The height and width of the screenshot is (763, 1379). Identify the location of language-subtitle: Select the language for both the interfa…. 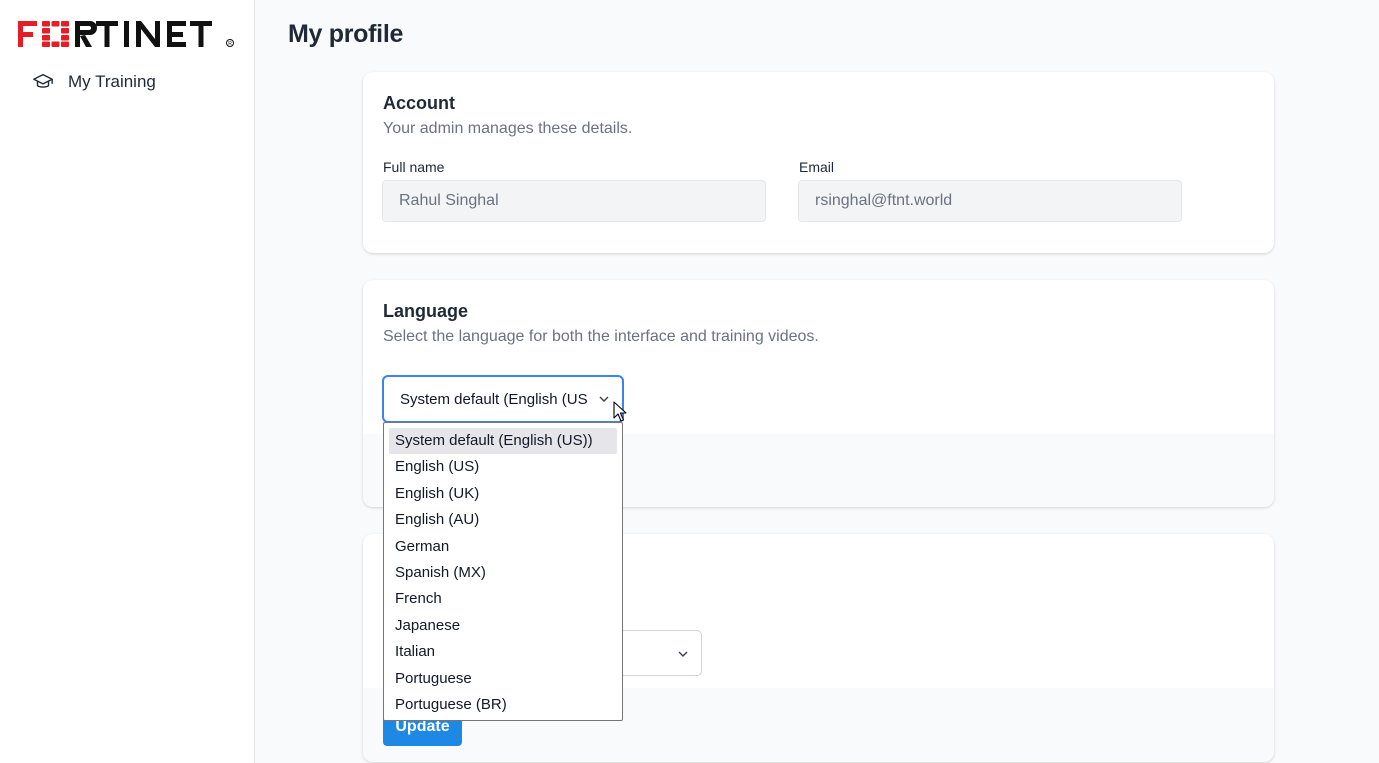
(601, 336).